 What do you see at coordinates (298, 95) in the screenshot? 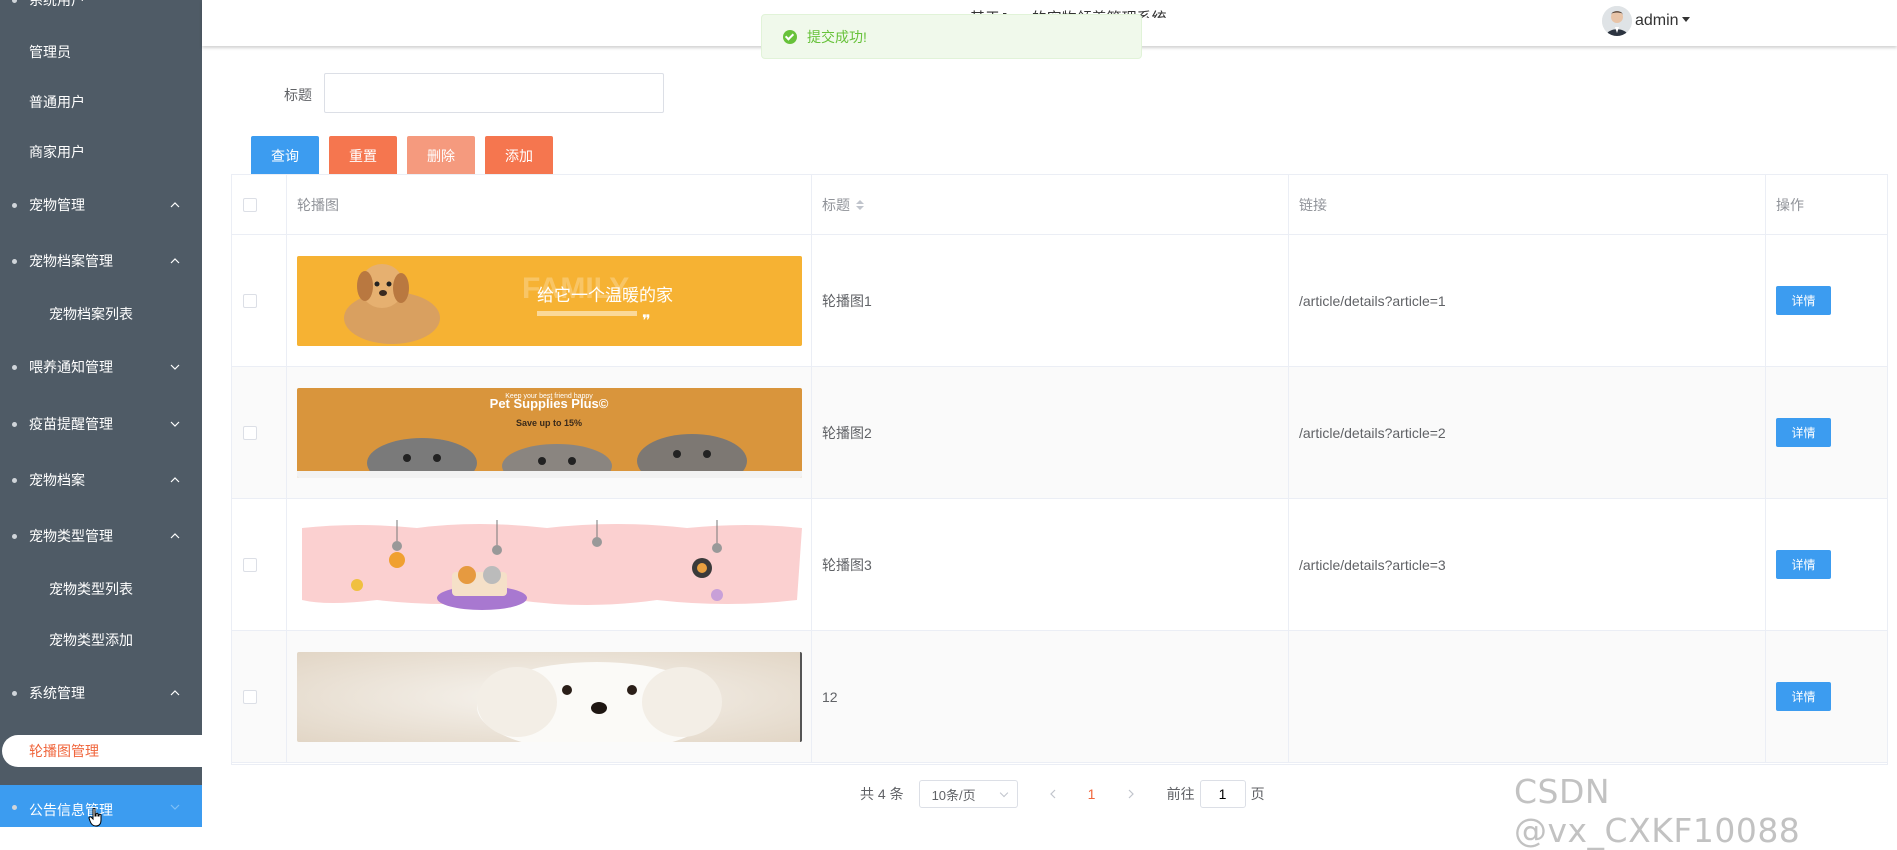
I see `search-label: 标题` at bounding box center [298, 95].